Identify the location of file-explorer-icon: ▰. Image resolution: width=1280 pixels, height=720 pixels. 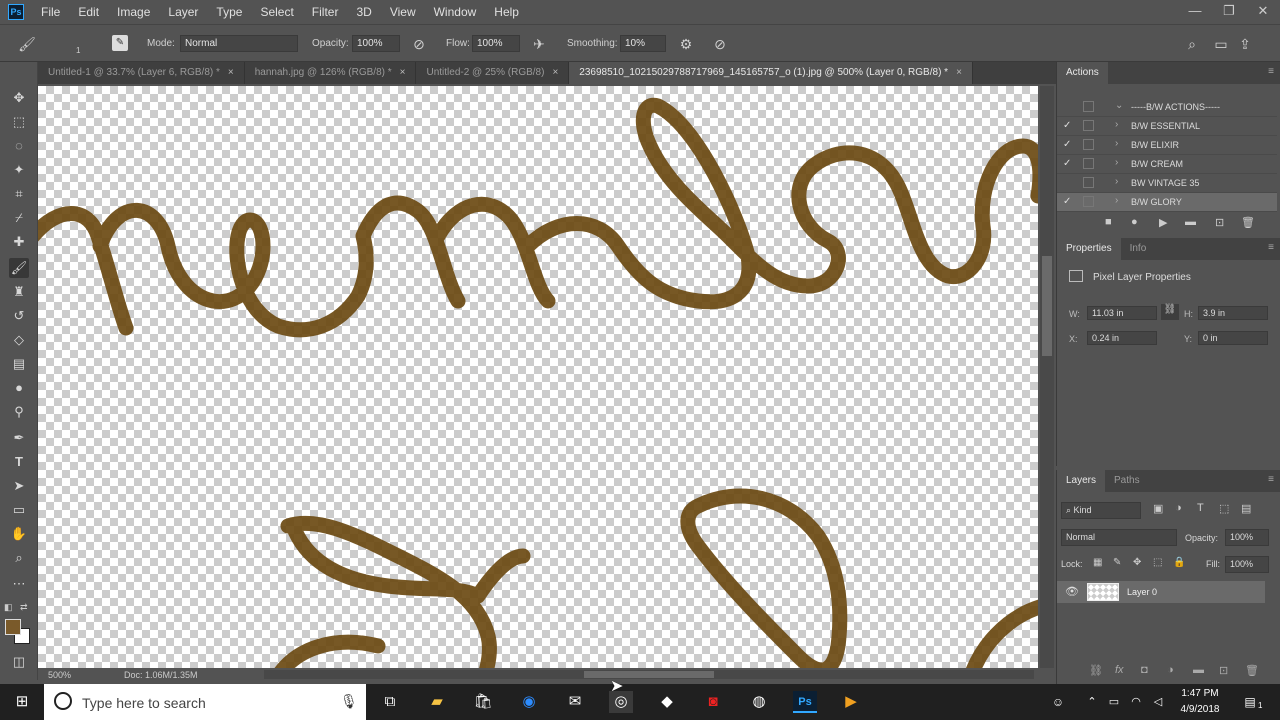
(437, 702).